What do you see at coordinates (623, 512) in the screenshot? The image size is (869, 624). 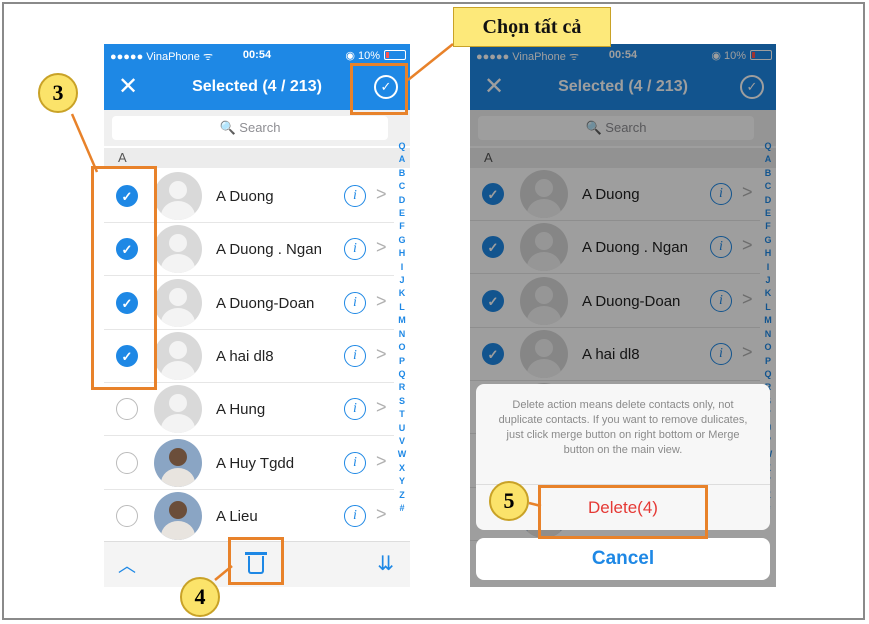 I see `highlight-delete` at bounding box center [623, 512].